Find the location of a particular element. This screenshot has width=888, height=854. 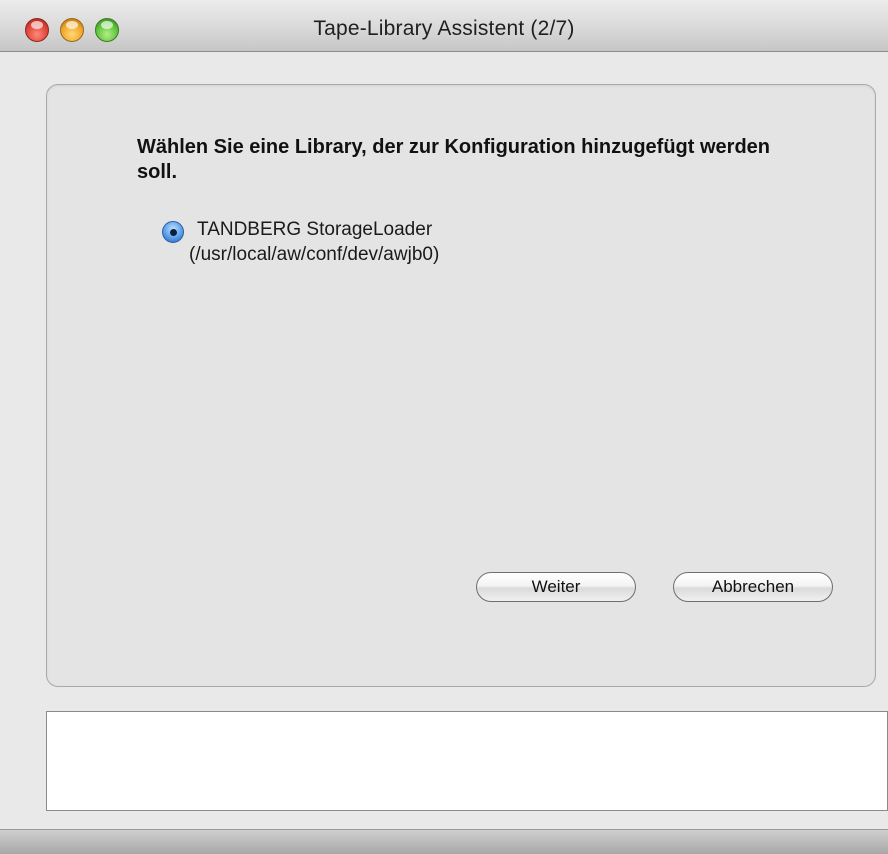

radio-button is located at coordinates (173, 232).